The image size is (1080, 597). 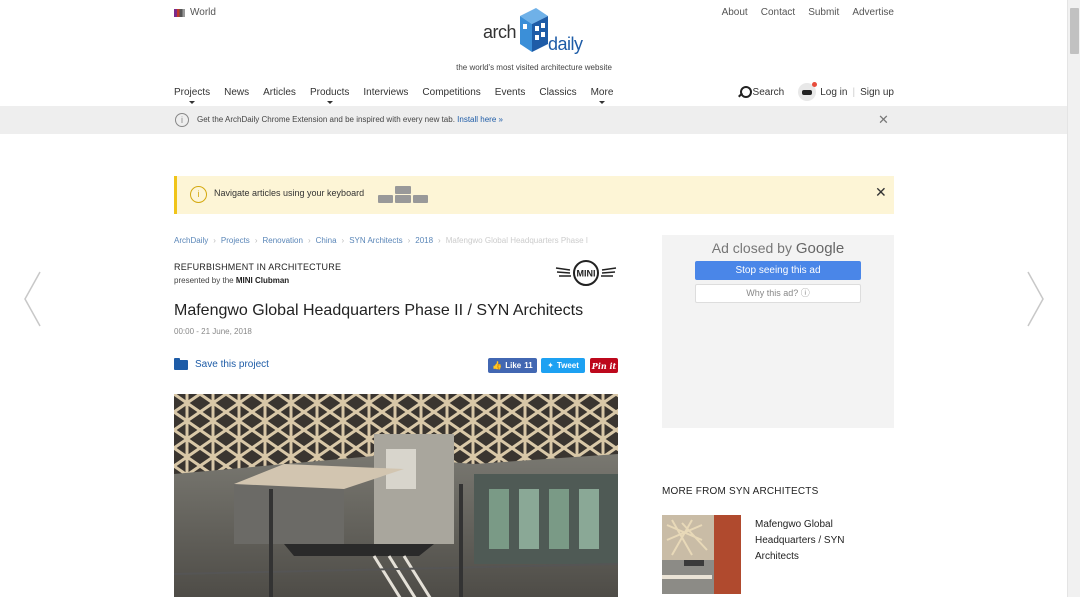 I want to click on nav-item-more: More, so click(x=602, y=95).